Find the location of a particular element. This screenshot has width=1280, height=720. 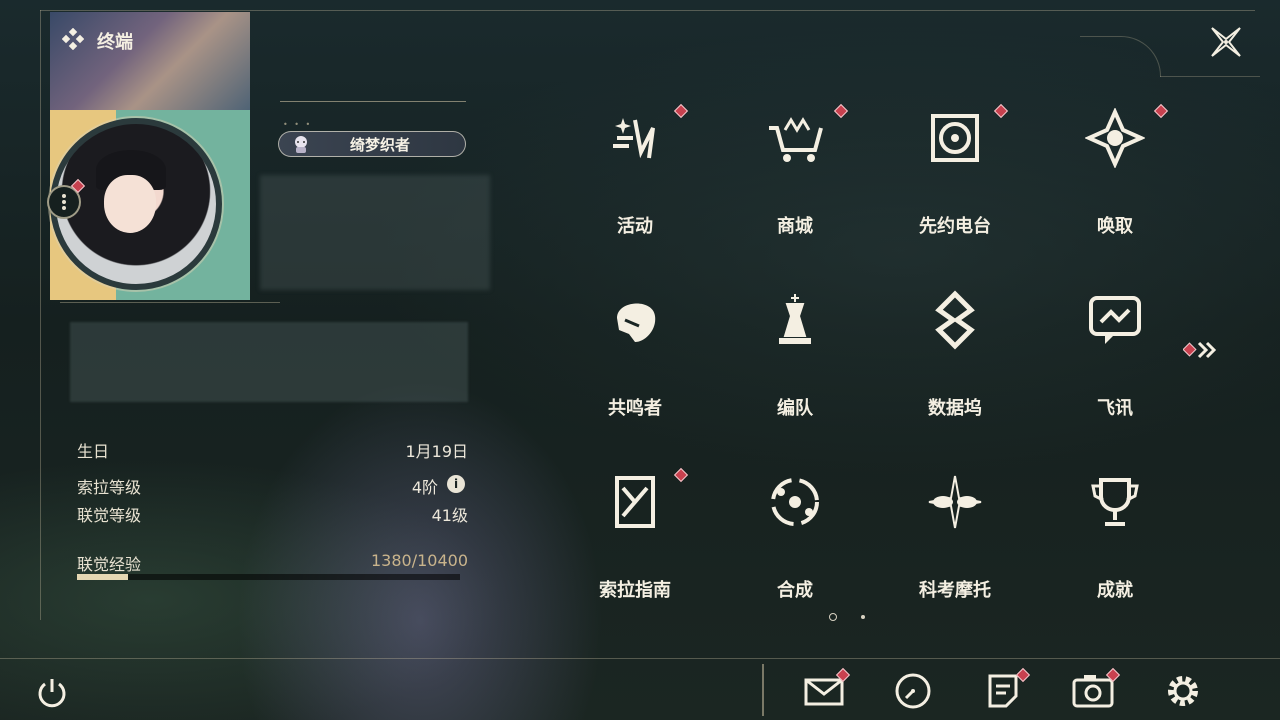

menu-item-label: 唤取 is located at coordinates (1115, 226).